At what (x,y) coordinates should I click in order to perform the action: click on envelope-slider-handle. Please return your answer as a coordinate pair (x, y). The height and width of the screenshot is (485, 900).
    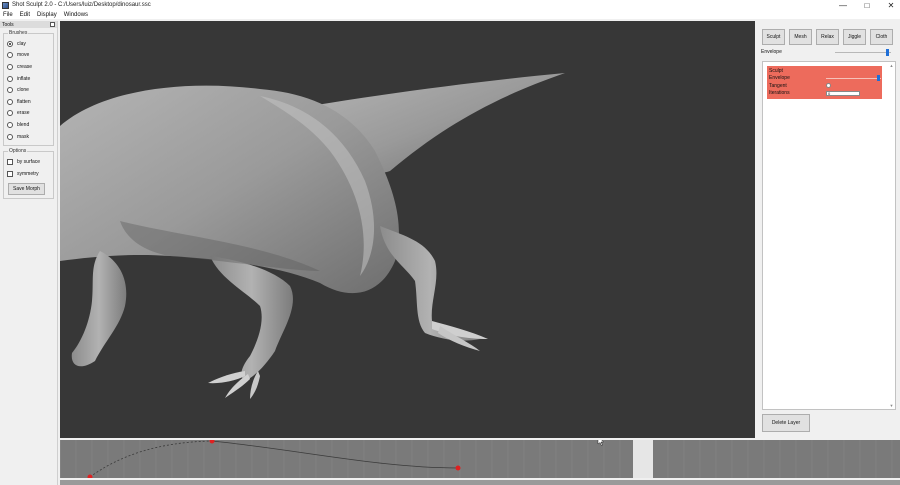
    Looking at the image, I should click on (887, 52).